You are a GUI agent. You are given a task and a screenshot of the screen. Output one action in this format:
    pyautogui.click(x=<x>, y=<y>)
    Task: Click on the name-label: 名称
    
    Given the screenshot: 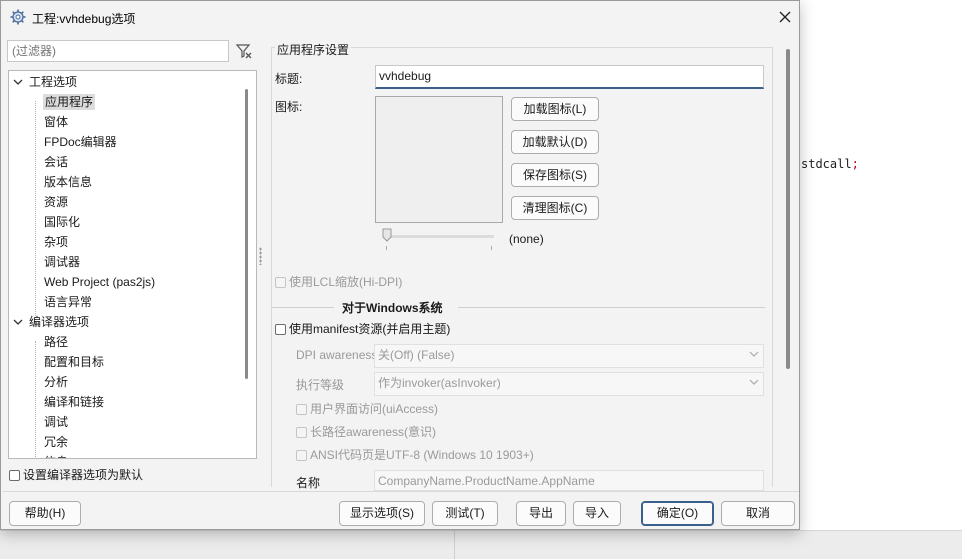 What is the action you would take?
    pyautogui.click(x=308, y=483)
    